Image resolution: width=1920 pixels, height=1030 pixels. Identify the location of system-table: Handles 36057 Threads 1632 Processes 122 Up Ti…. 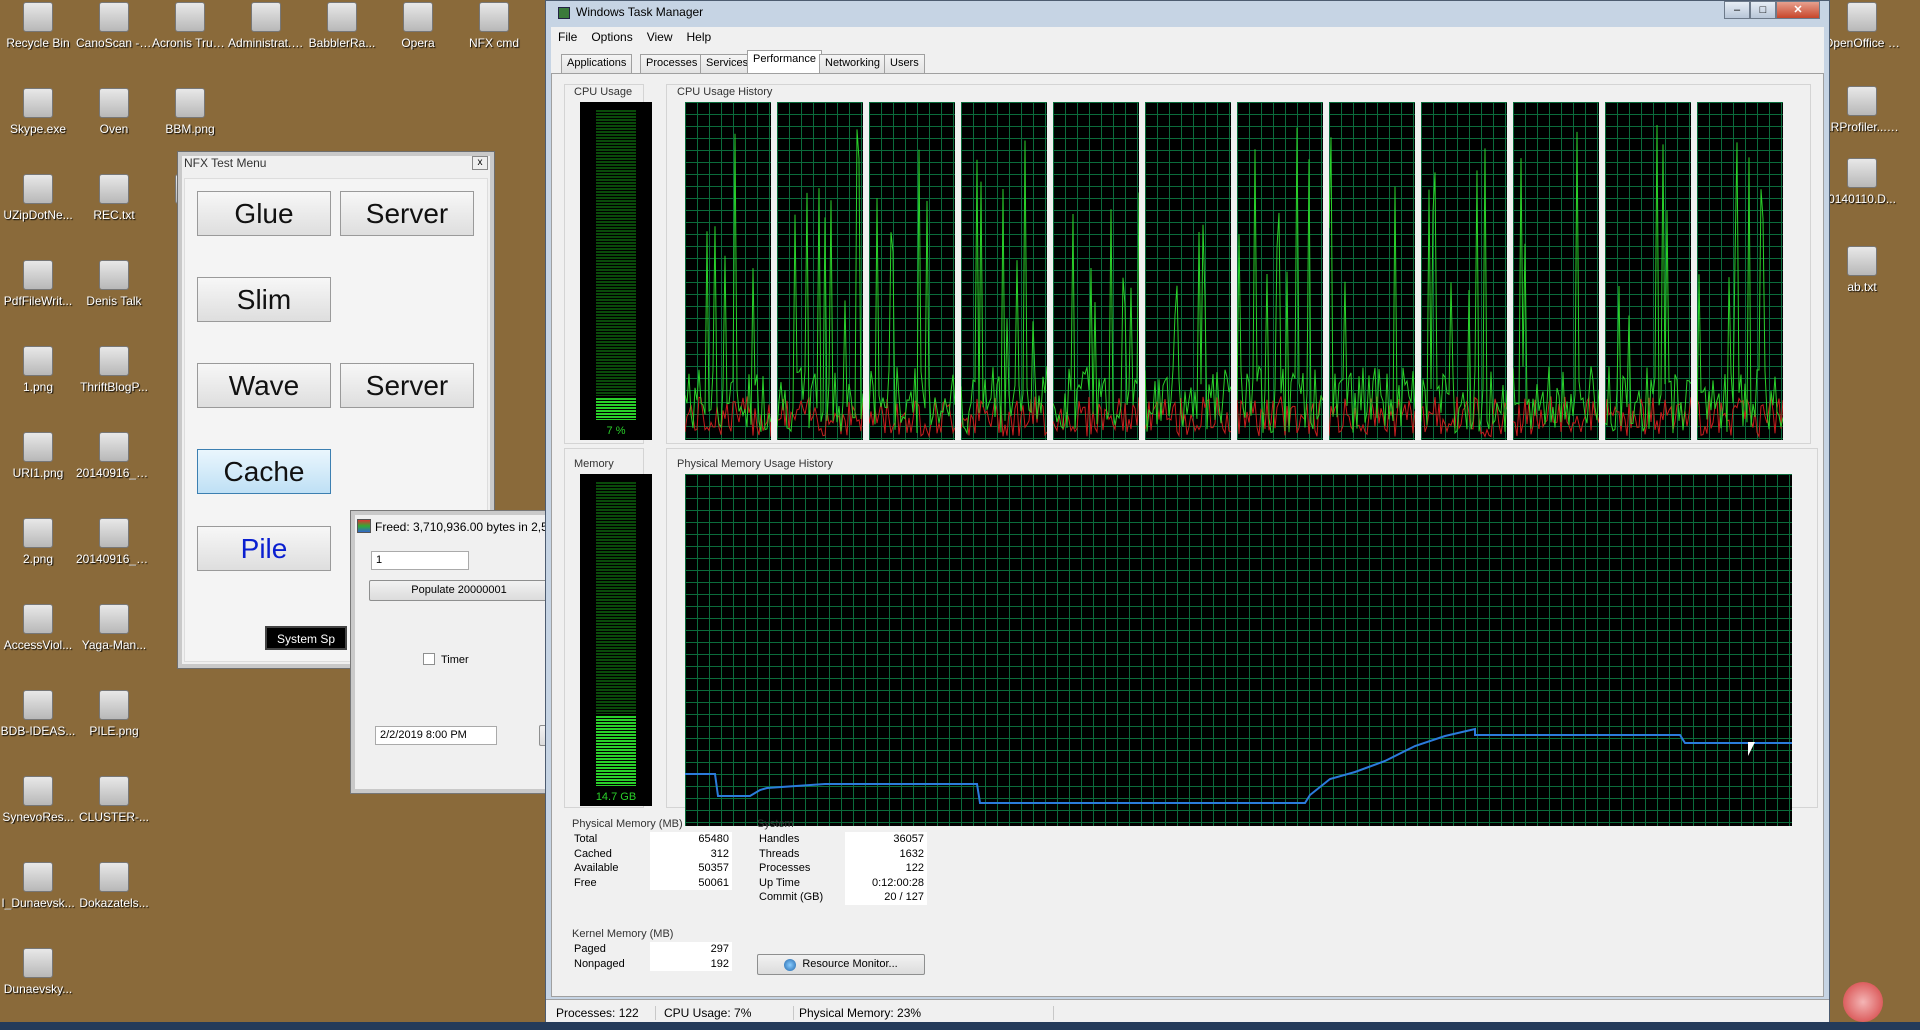
(842, 868).